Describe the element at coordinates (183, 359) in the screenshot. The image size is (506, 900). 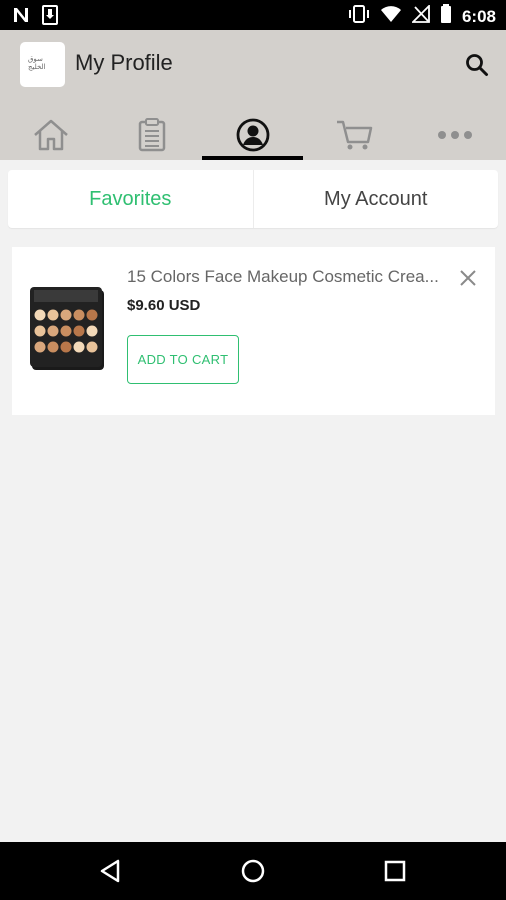
I see `add-to-cart-button: ADD TO CART` at that location.